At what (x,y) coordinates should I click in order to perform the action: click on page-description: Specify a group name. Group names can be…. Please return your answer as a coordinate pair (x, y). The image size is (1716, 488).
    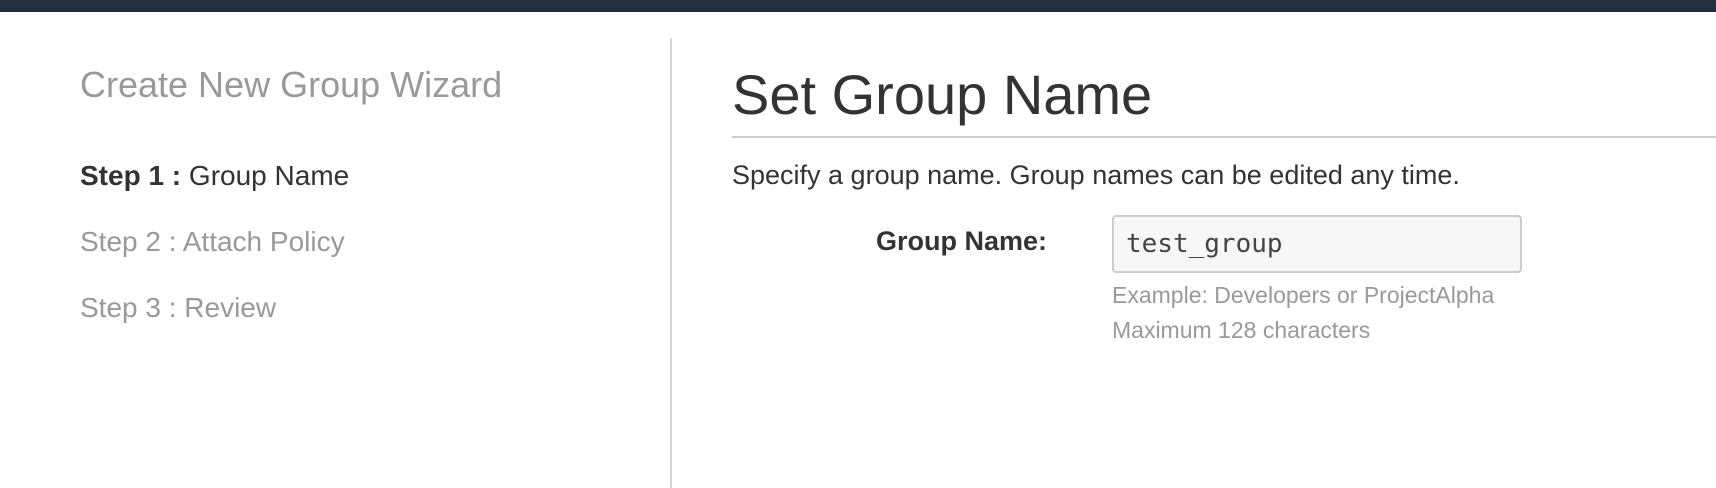
    Looking at the image, I should click on (1096, 175).